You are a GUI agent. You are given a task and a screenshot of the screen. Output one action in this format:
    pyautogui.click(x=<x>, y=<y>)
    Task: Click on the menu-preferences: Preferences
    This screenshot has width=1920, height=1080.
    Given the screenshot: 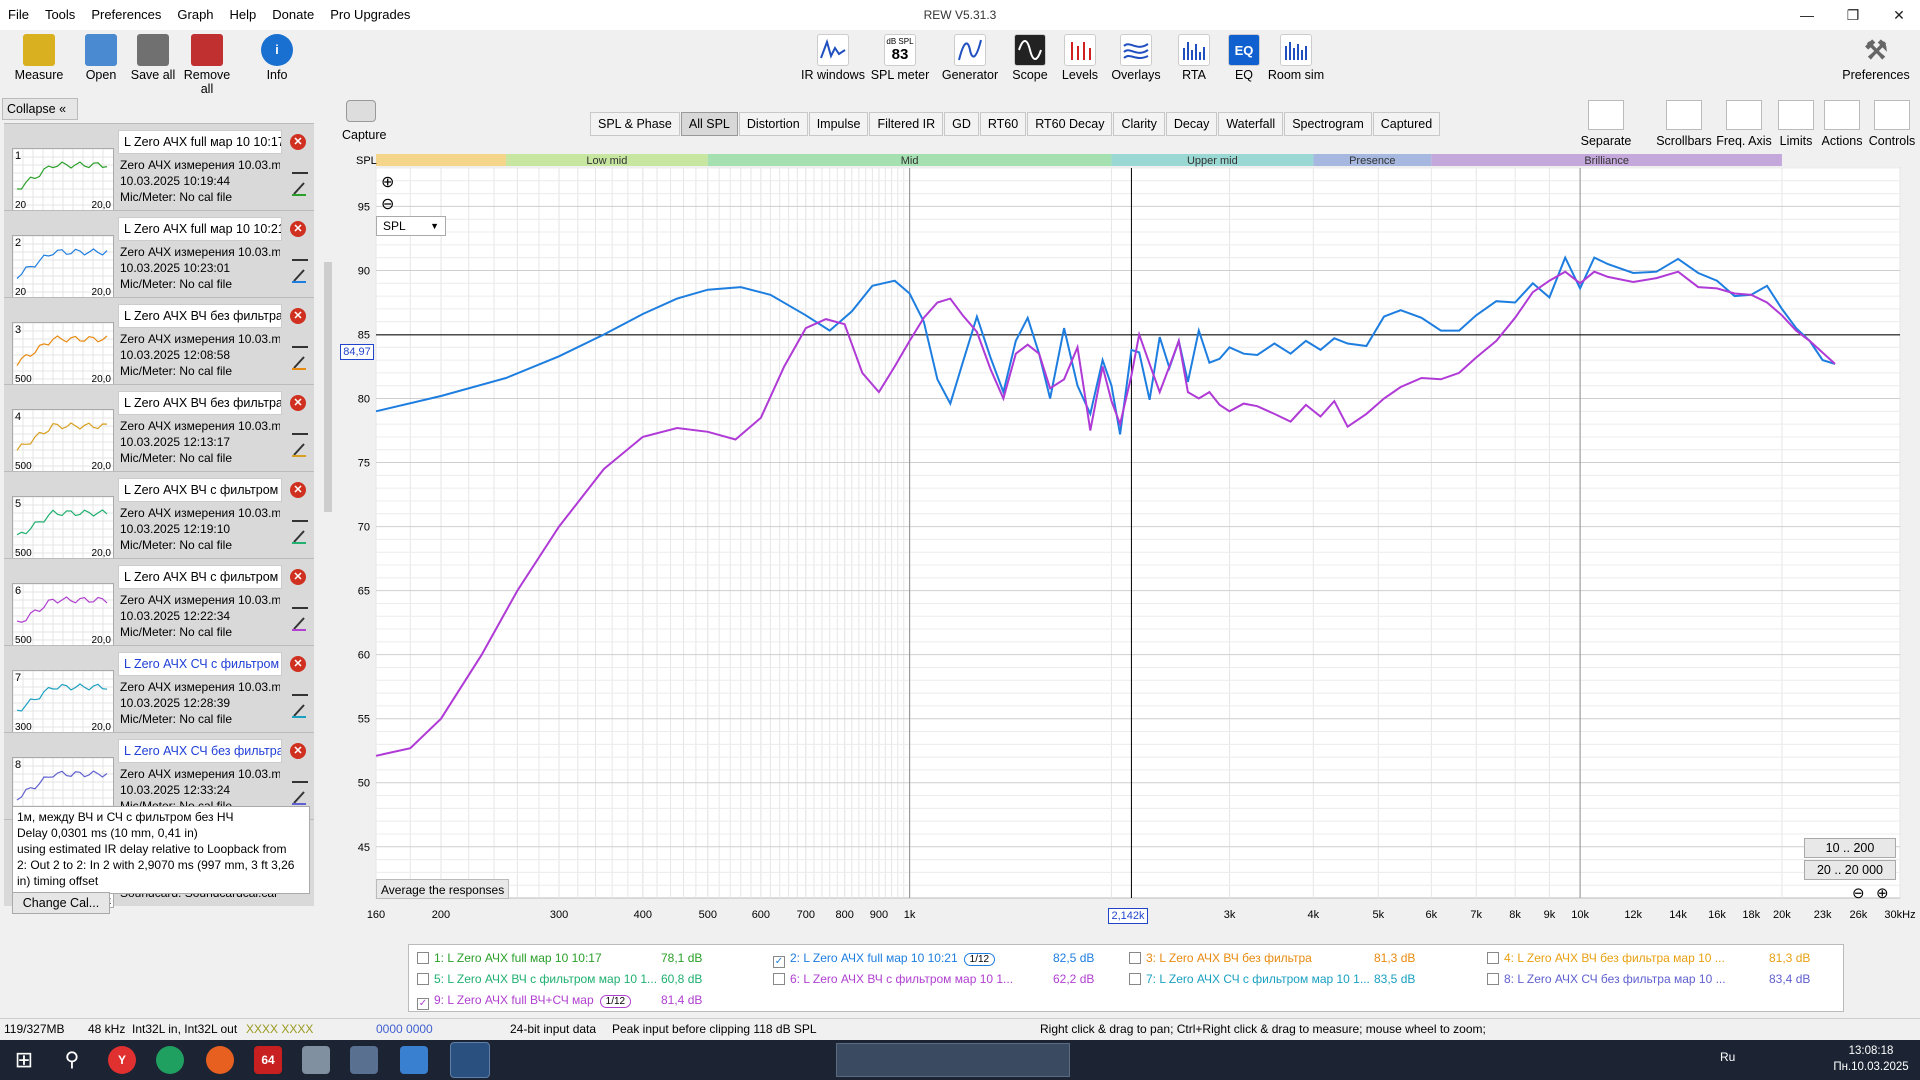 What is the action you would take?
    pyautogui.click(x=126, y=15)
    